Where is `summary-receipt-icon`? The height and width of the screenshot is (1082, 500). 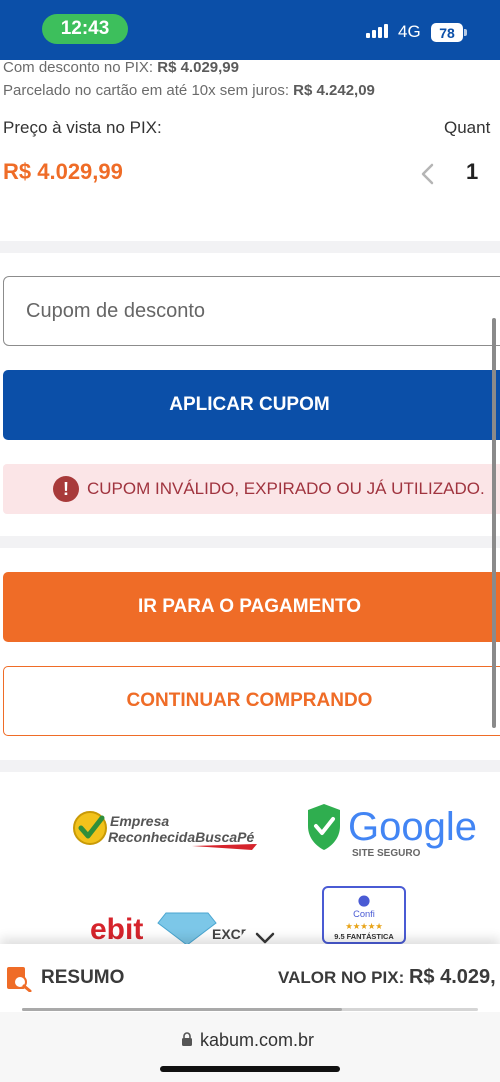
summary-receipt-icon is located at coordinates (19, 979).